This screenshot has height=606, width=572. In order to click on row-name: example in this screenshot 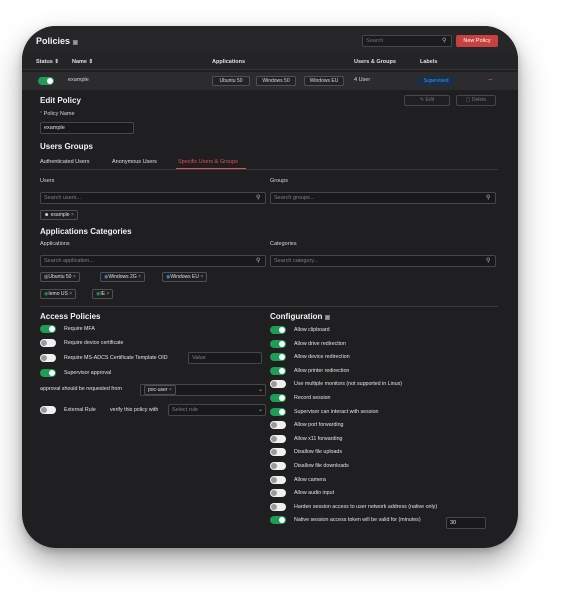, I will do `click(78, 80)`.